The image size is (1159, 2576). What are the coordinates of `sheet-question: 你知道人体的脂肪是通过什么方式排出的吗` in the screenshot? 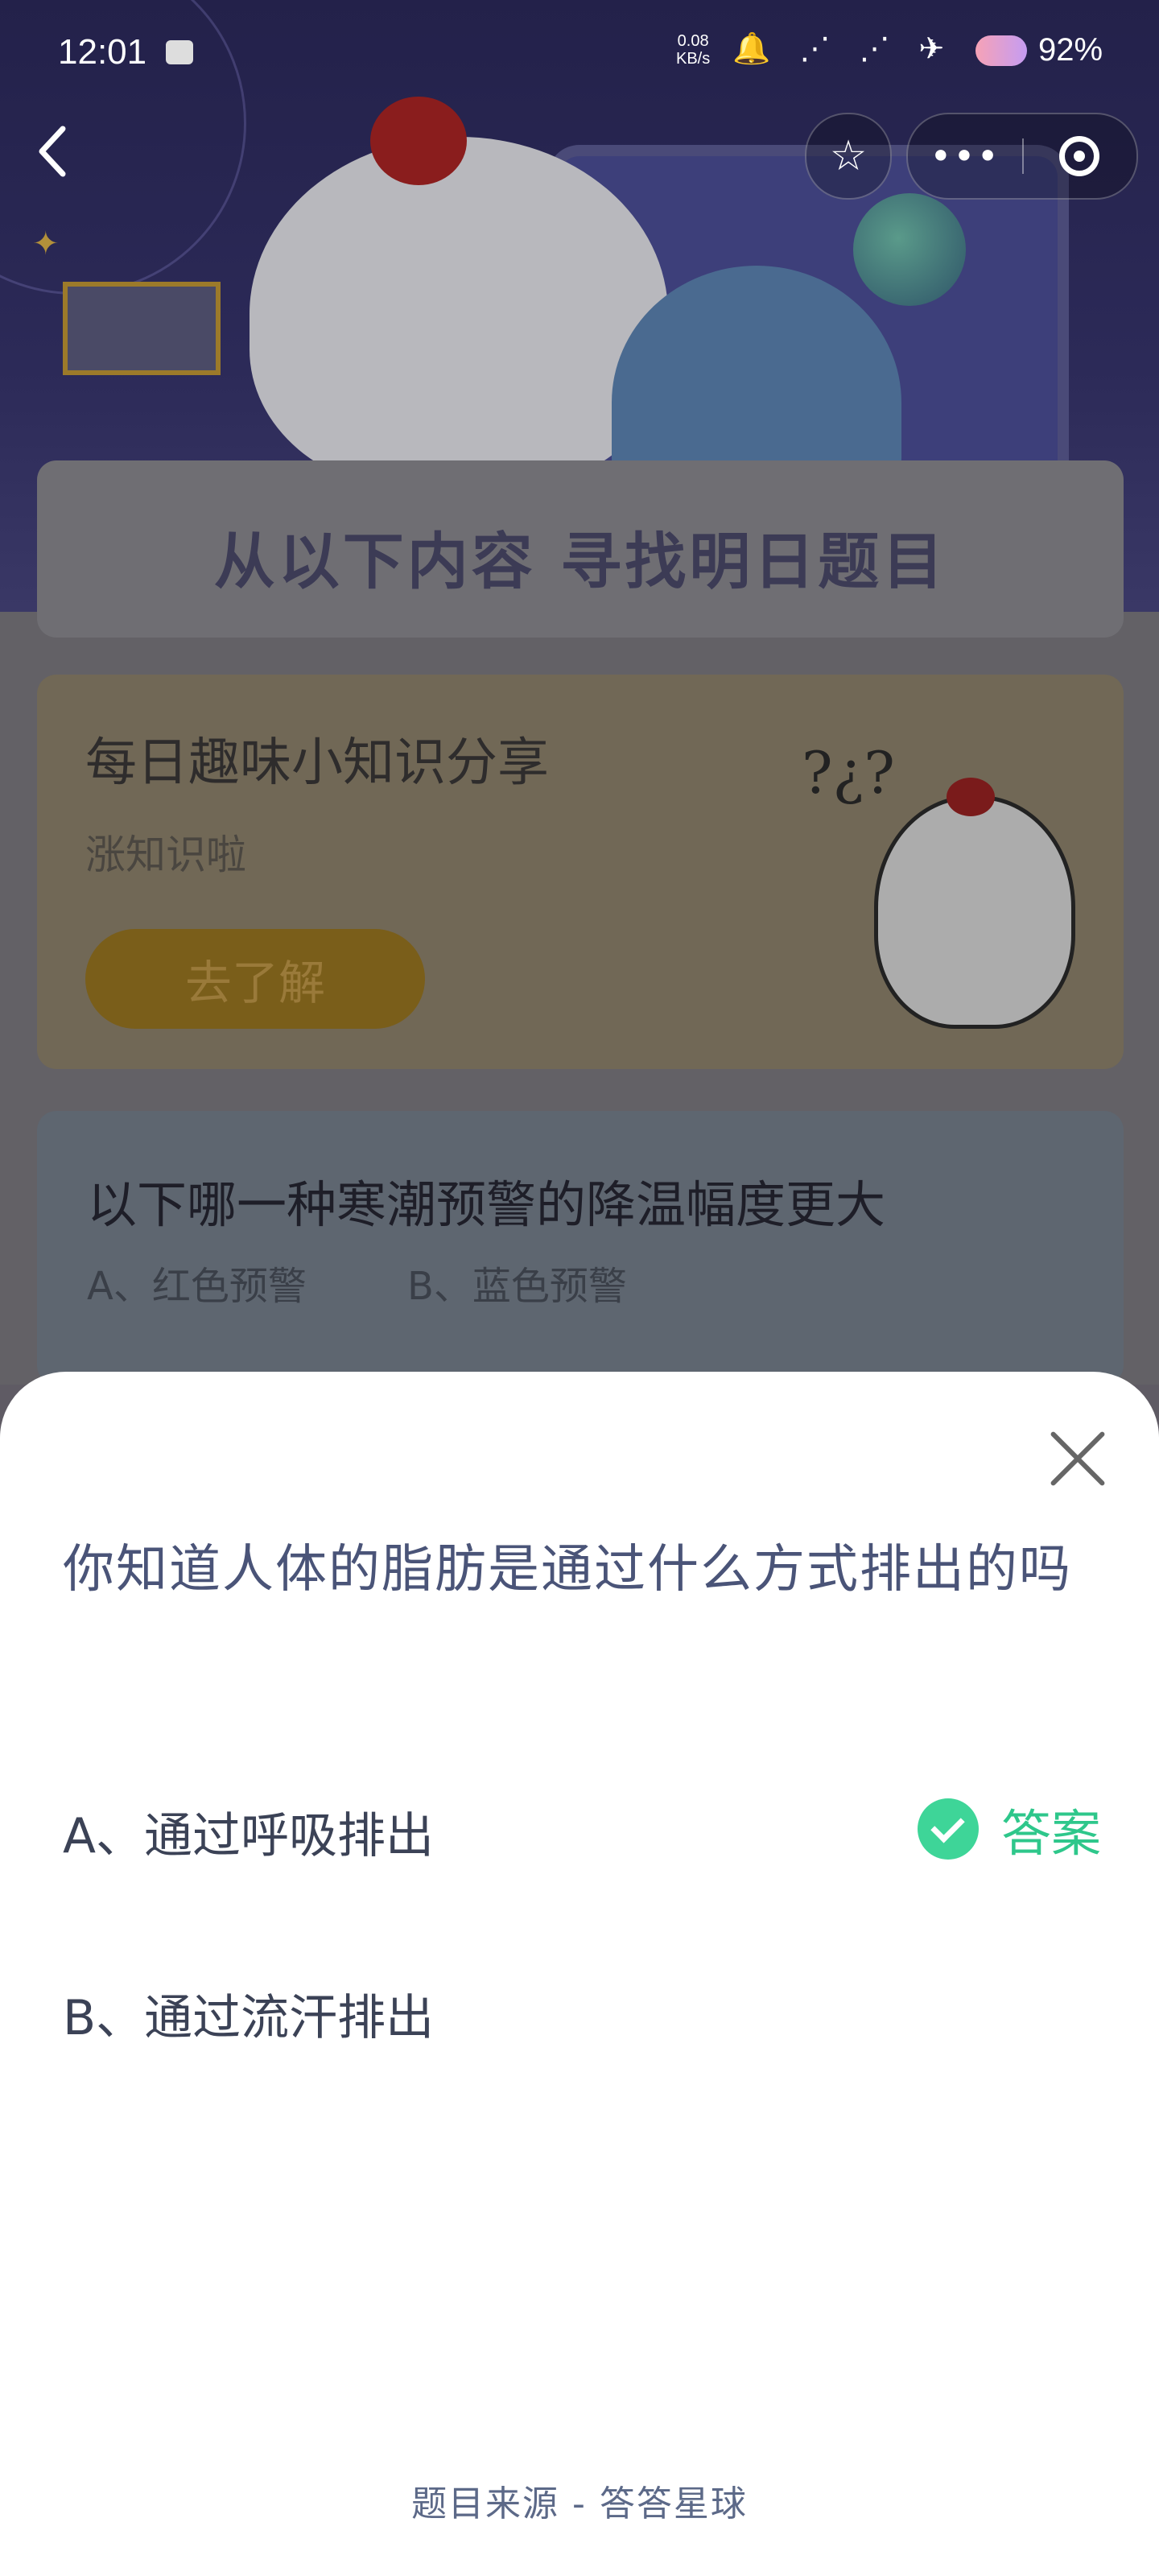 It's located at (567, 1570).